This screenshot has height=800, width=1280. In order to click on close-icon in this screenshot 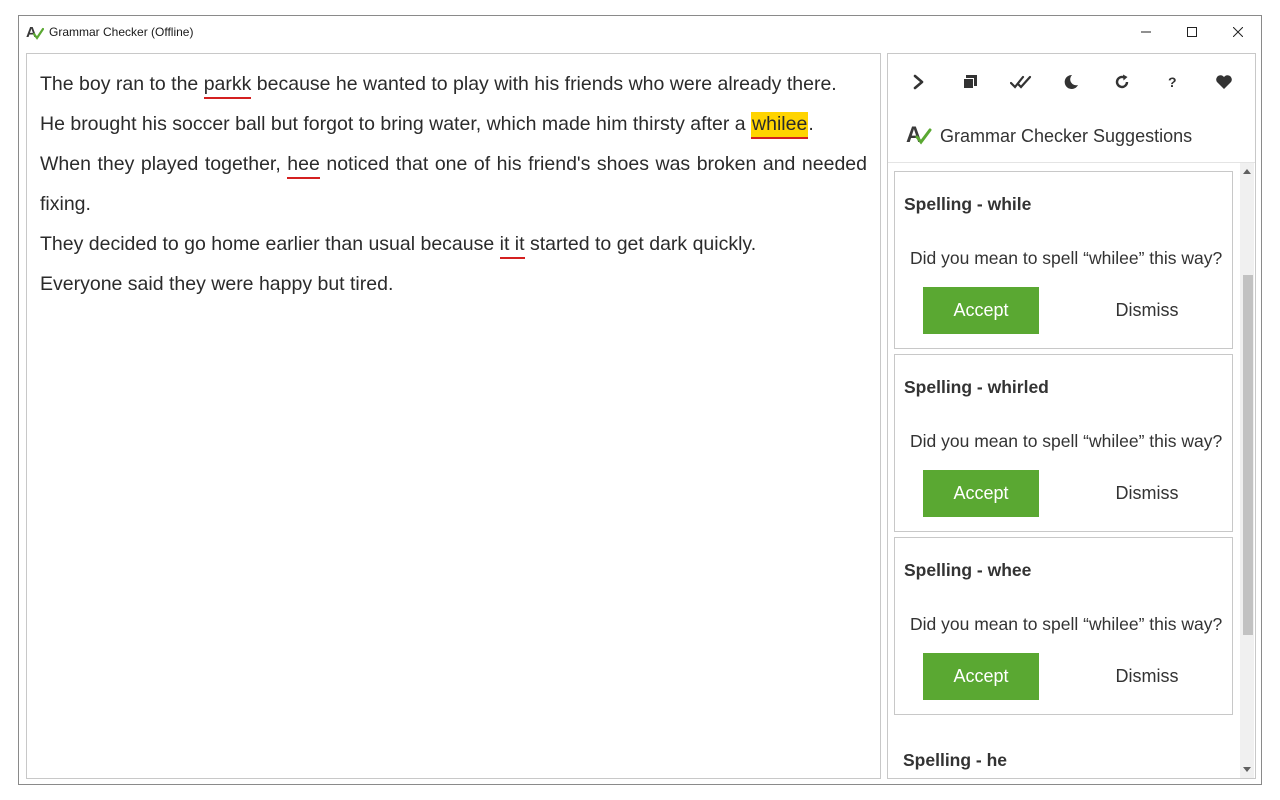, I will do `click(1238, 31)`.